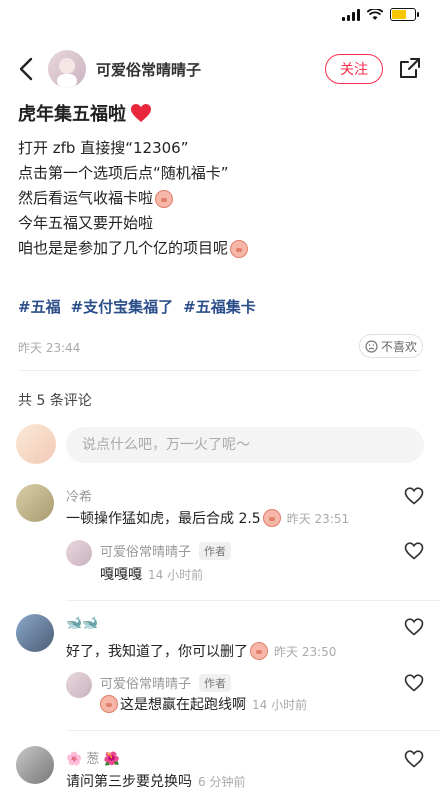  What do you see at coordinates (351, 14) in the screenshot?
I see `signal-icon` at bounding box center [351, 14].